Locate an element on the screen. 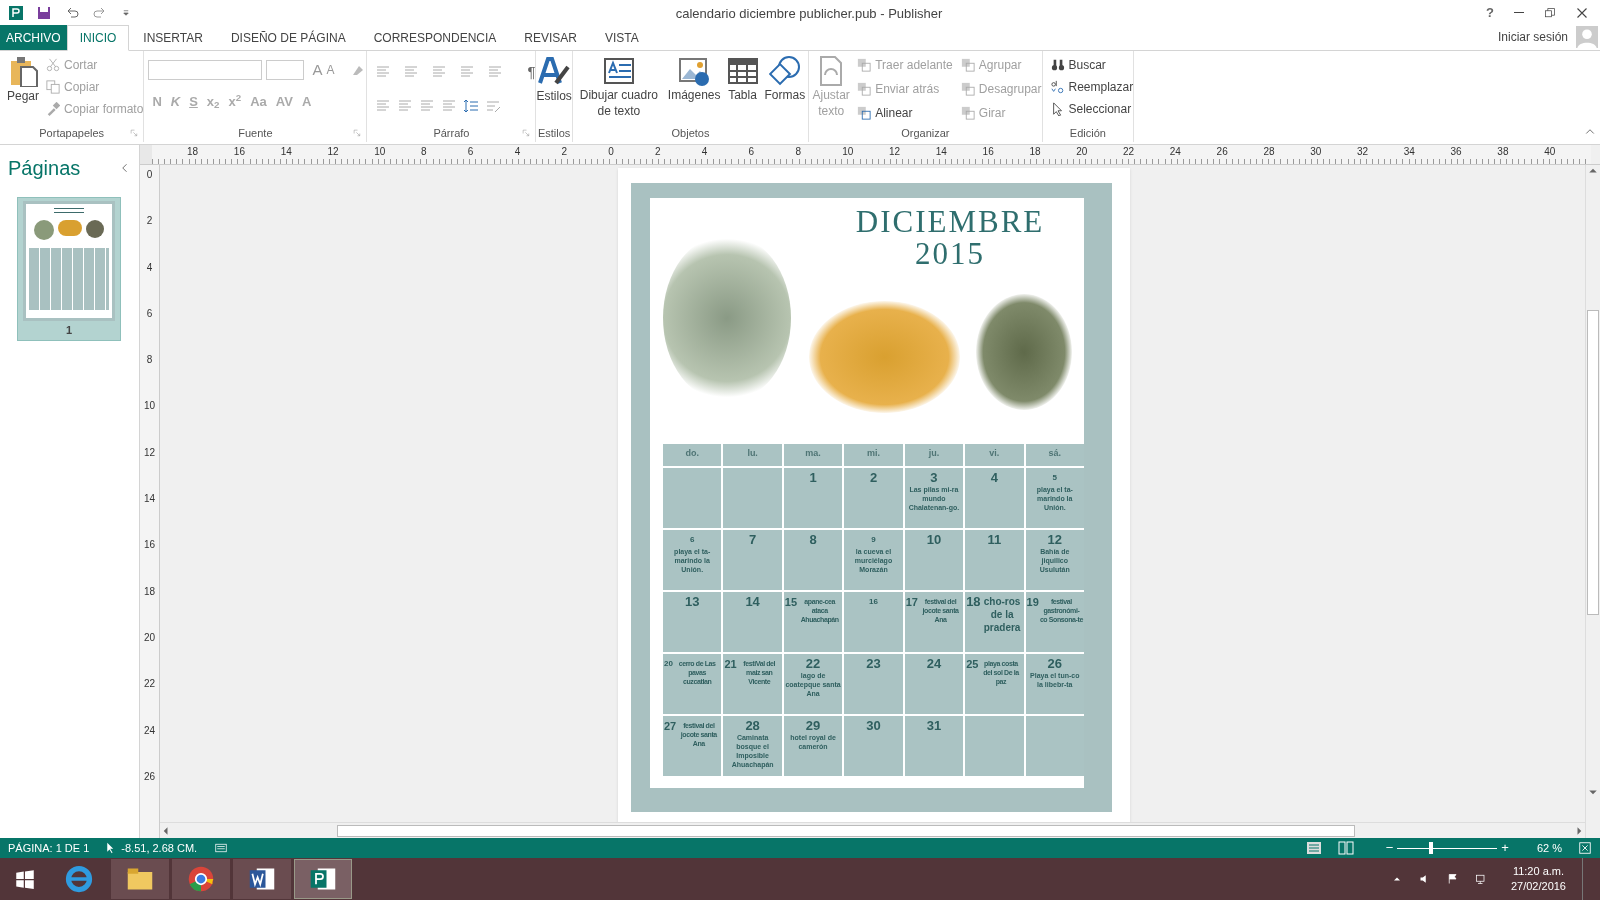  cursor-icon is located at coordinates (1057, 108).